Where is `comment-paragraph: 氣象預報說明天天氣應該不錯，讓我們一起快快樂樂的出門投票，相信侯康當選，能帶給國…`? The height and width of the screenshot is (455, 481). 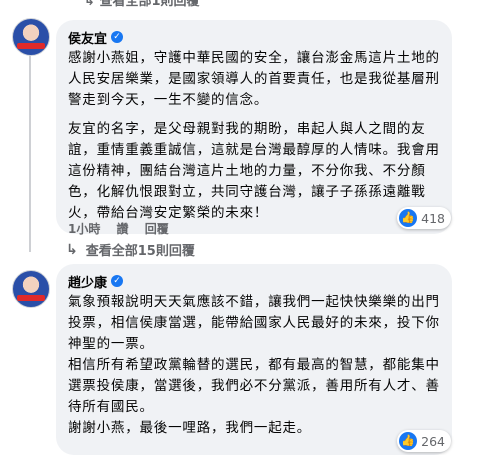
comment-paragraph: 氣象預報說明天天氣應該不錯，讓我們一起快快樂樂的出門投票，相信侯康當選，能帶給國… is located at coordinates (254, 323).